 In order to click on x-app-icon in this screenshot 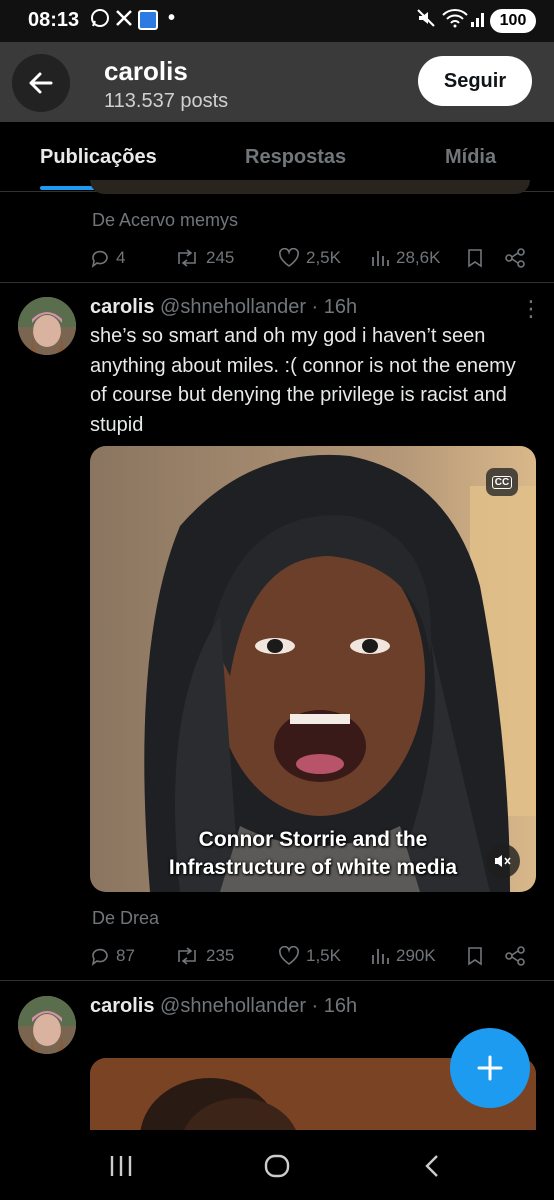, I will do `click(124, 21)`.